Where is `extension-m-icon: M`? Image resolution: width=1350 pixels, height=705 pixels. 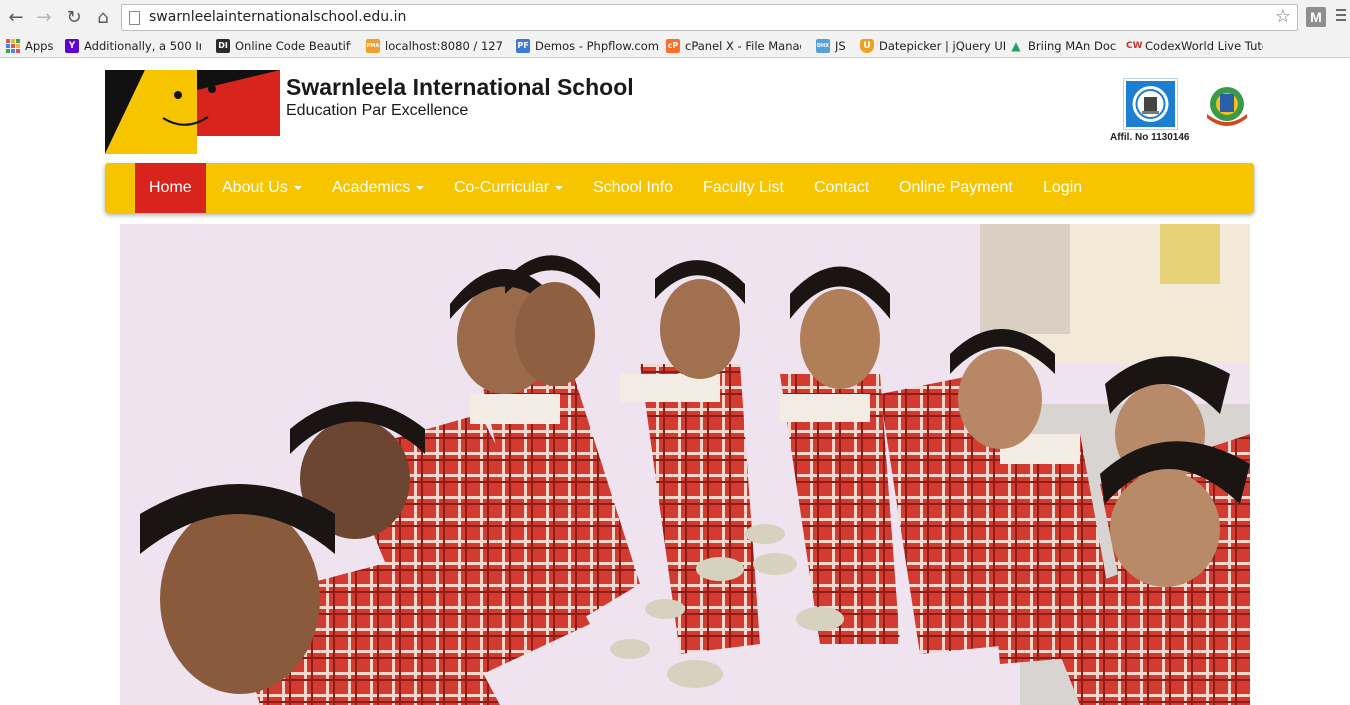
extension-m-icon: M is located at coordinates (1316, 17).